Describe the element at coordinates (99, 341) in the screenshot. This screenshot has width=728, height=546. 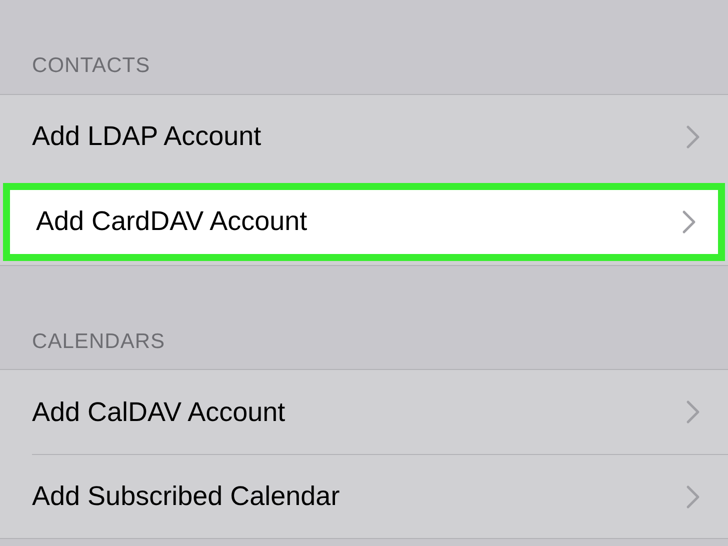
I see `section-header: CALENDARS` at that location.